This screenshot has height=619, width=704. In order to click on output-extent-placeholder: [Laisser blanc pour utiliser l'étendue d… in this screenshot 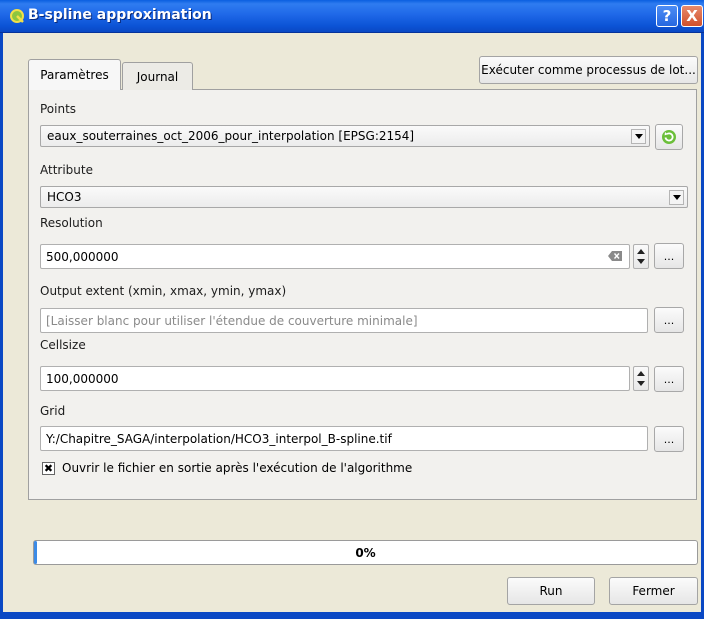, I will do `click(232, 320)`.